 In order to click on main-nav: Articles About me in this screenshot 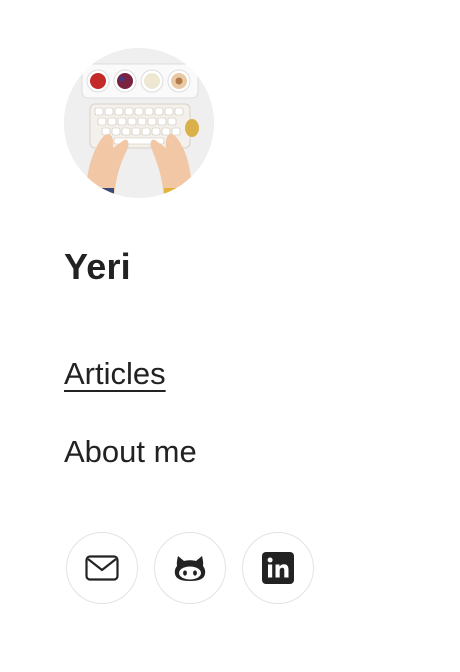, I will do `click(130, 434)`.